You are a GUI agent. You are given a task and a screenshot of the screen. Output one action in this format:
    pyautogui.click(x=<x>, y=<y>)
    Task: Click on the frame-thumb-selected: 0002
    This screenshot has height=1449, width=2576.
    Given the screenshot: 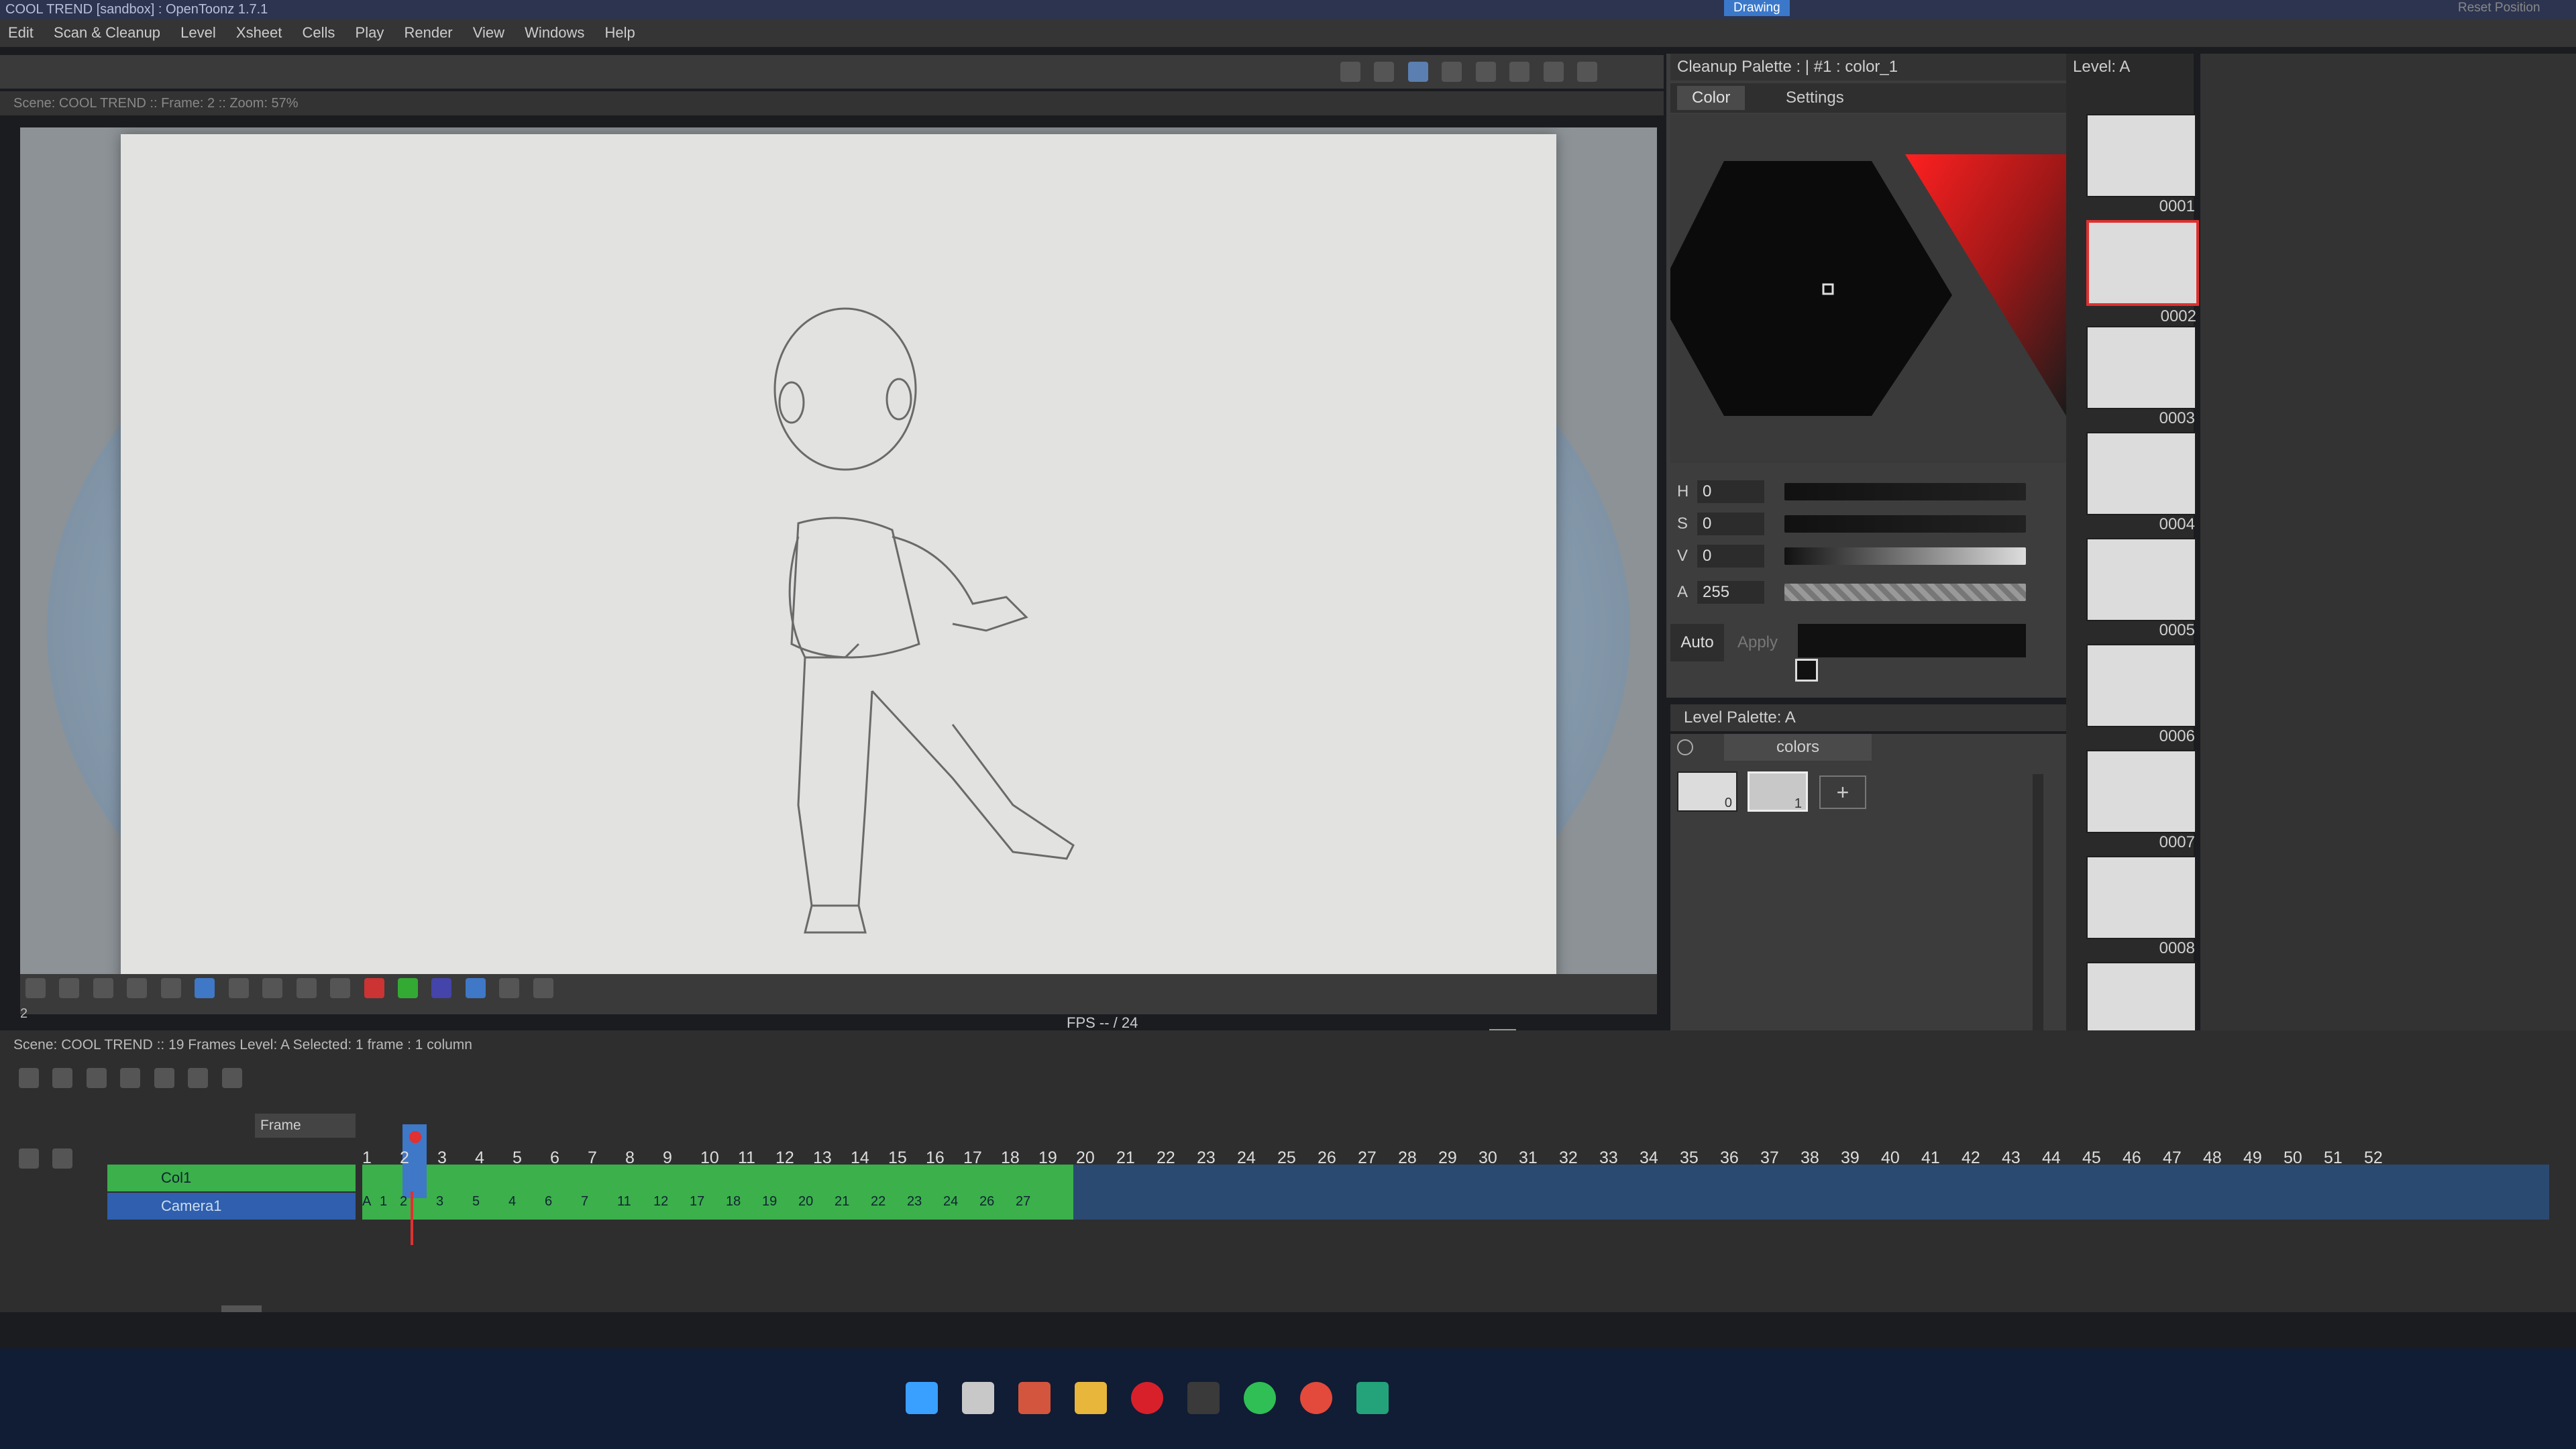 What is the action you would take?
    pyautogui.click(x=2142, y=272)
    